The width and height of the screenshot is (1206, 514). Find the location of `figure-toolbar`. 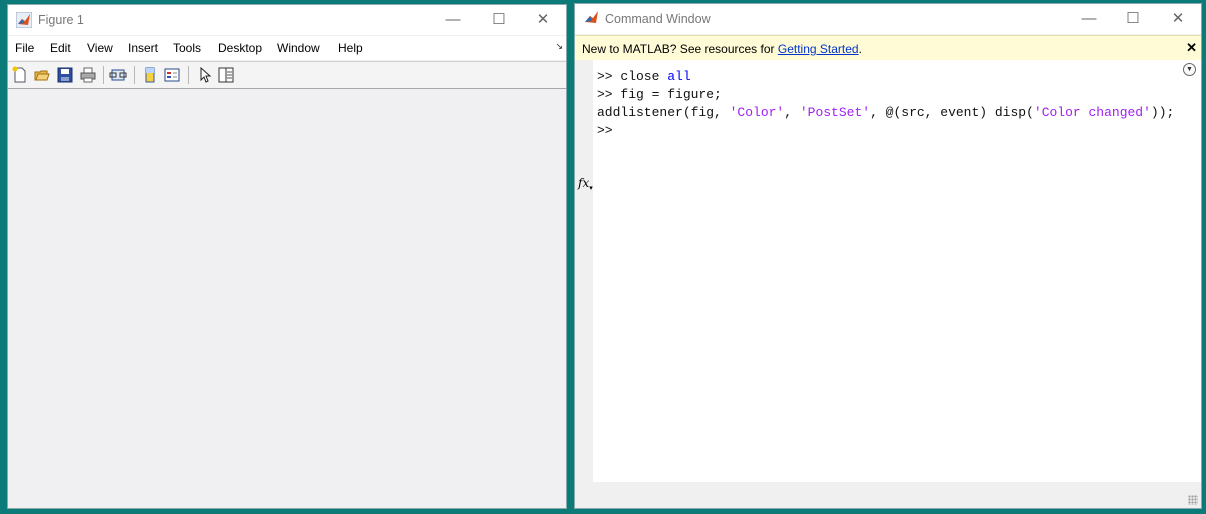

figure-toolbar is located at coordinates (287, 75).